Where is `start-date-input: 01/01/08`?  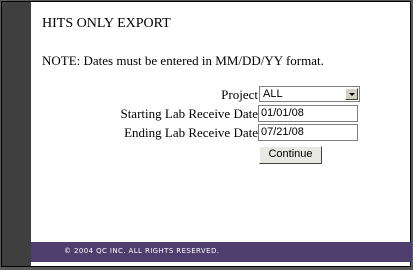
start-date-input: 01/01/08 is located at coordinates (308, 113).